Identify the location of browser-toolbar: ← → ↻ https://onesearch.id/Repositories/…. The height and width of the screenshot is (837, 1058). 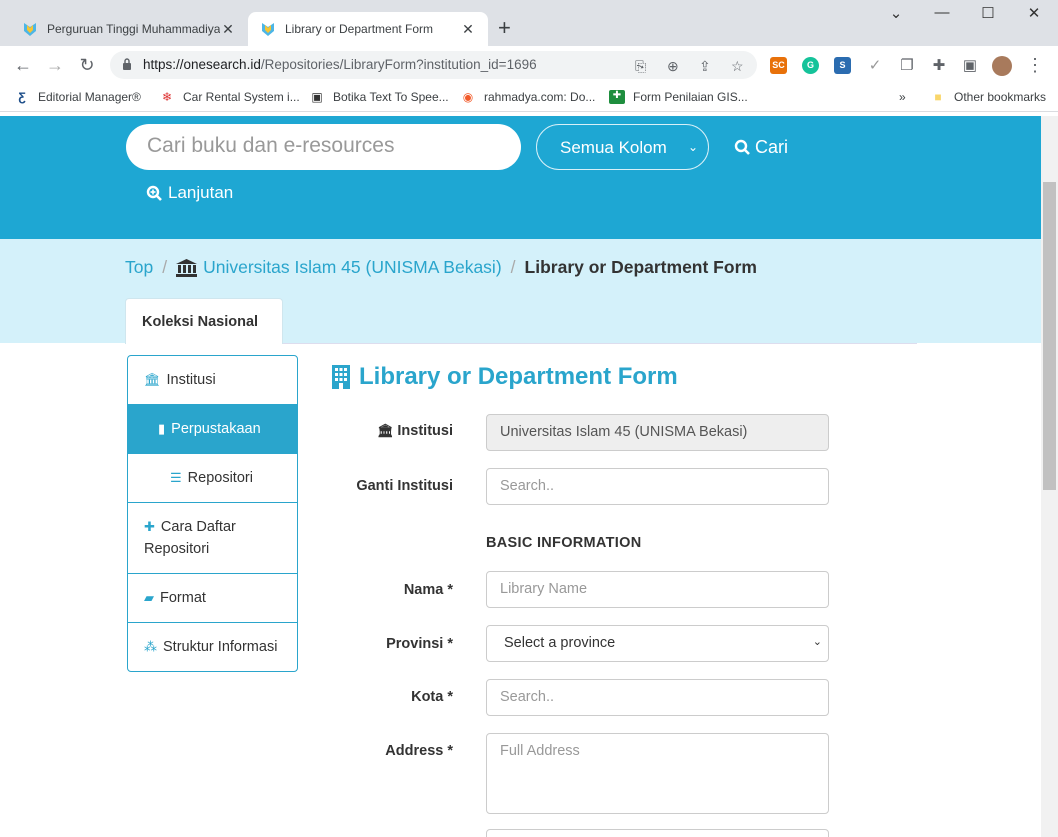
(529, 65).